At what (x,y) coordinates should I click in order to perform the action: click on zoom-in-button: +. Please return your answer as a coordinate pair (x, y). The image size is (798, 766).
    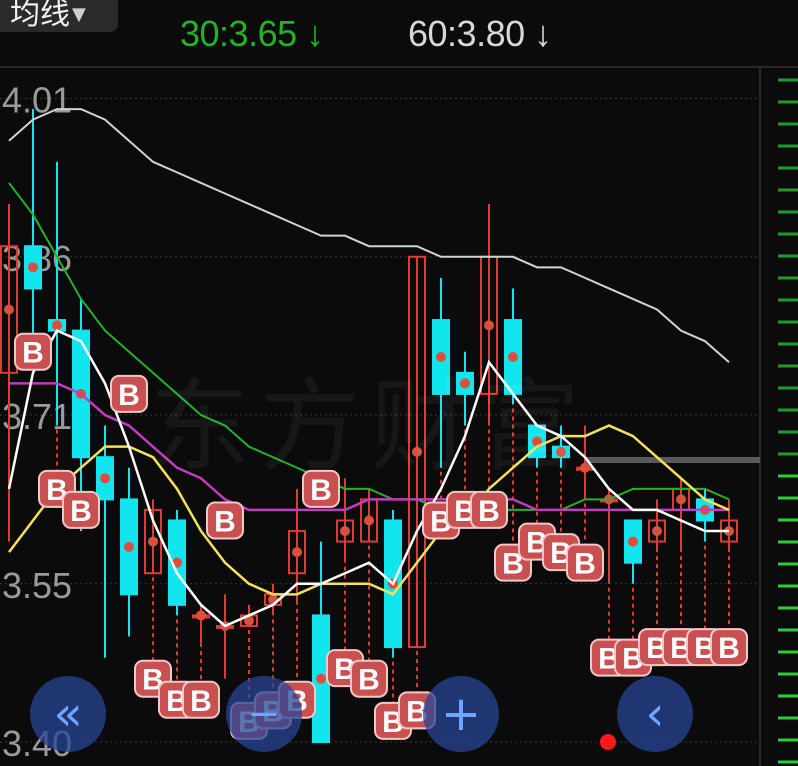
    Looking at the image, I should click on (461, 714).